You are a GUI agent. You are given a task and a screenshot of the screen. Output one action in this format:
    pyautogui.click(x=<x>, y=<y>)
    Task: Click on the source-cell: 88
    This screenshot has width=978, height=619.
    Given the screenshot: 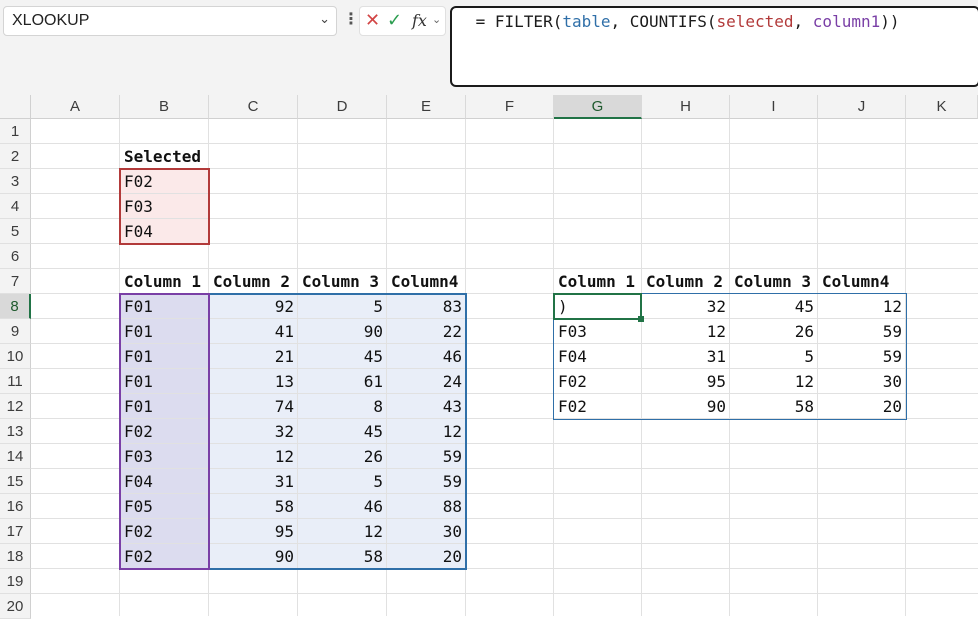 What is the action you would take?
    pyautogui.click(x=426, y=506)
    